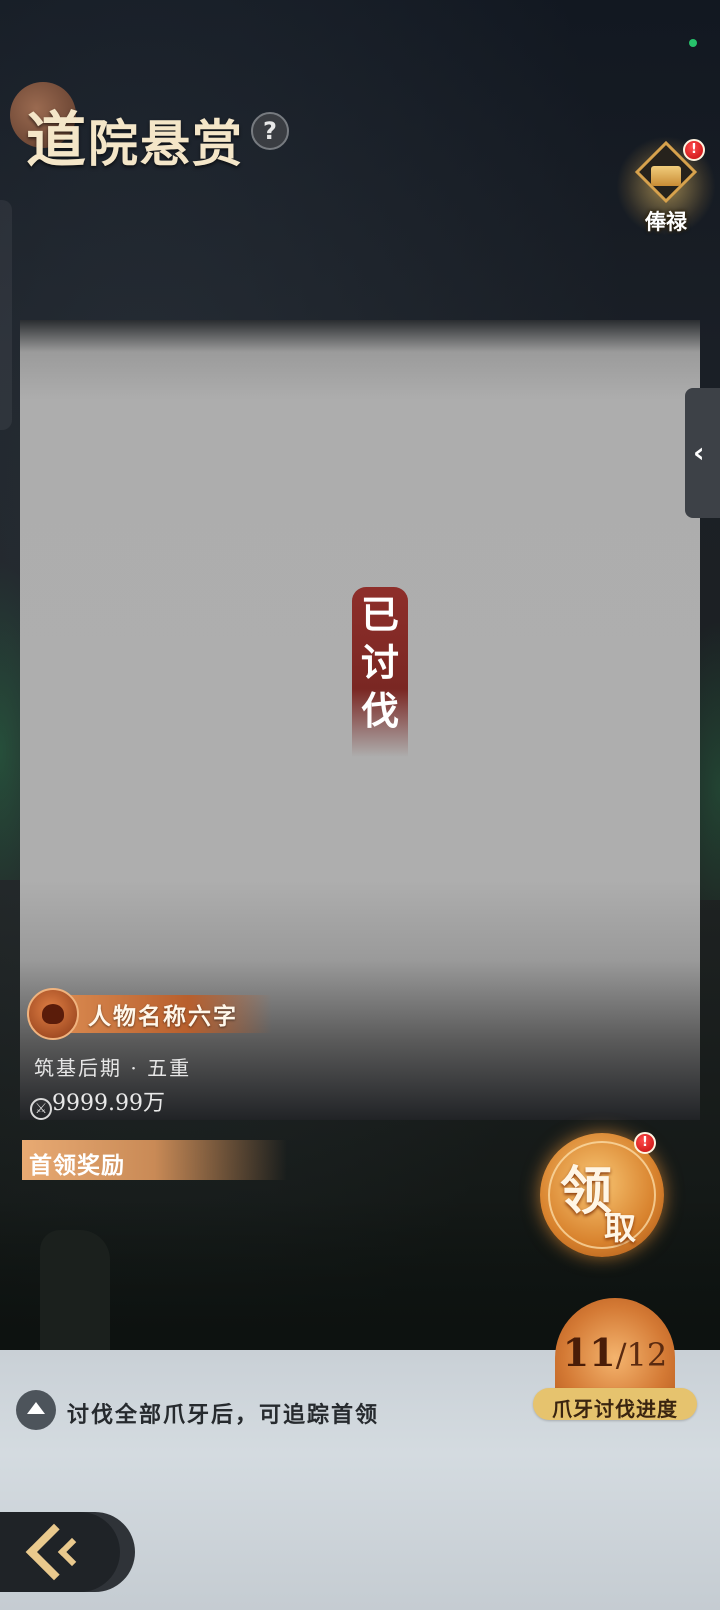  Describe the element at coordinates (113, 1068) in the screenshot. I see `boss-realm: 筑基后期 · 五重` at that location.